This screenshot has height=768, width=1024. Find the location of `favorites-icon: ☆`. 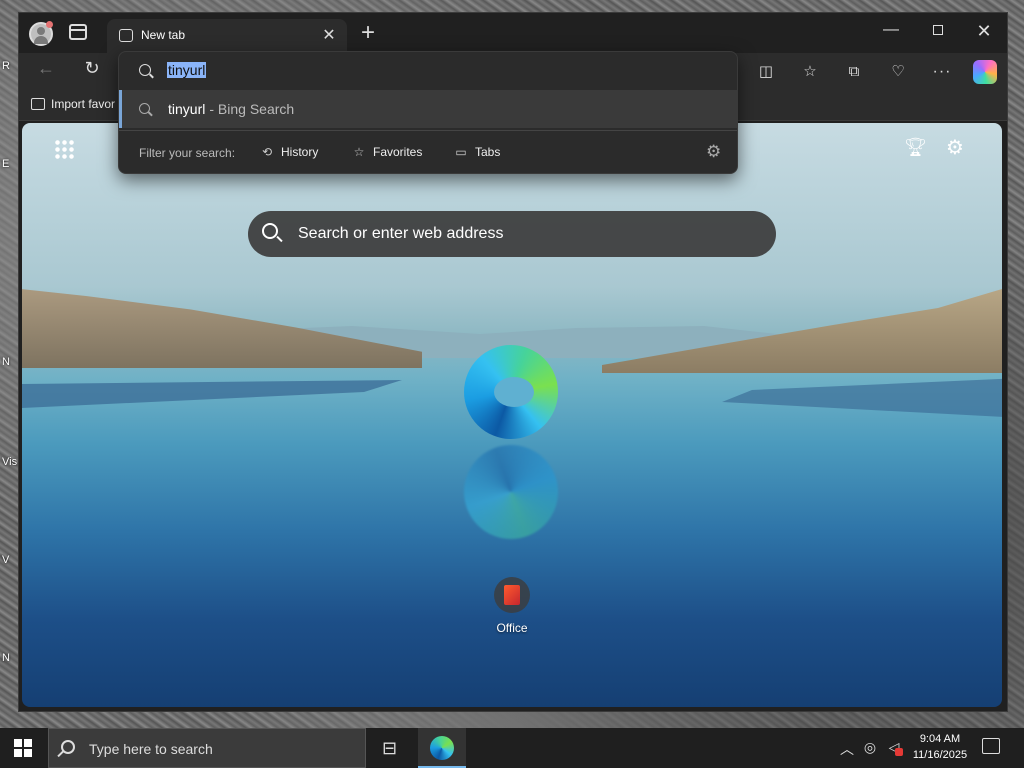

favorites-icon: ☆ is located at coordinates (810, 72).